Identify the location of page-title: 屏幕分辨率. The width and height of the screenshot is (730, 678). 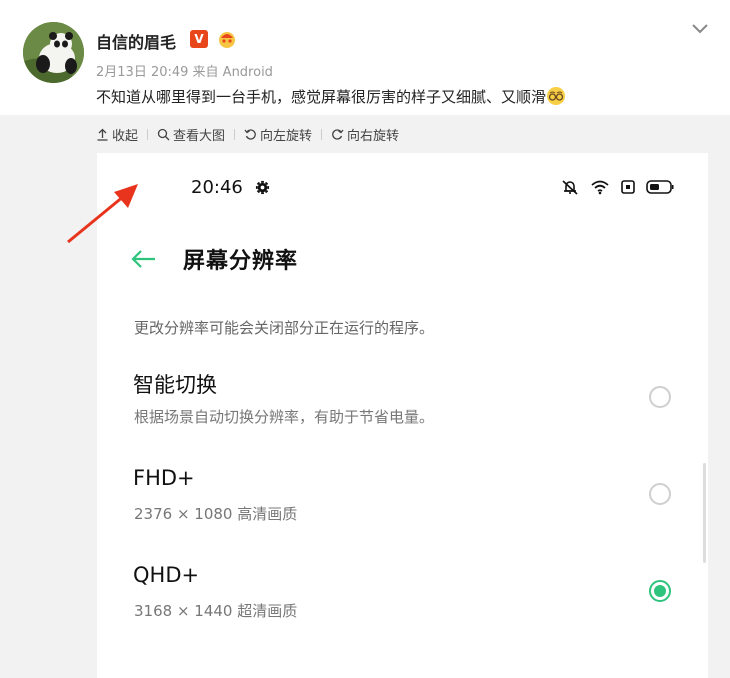
(241, 261).